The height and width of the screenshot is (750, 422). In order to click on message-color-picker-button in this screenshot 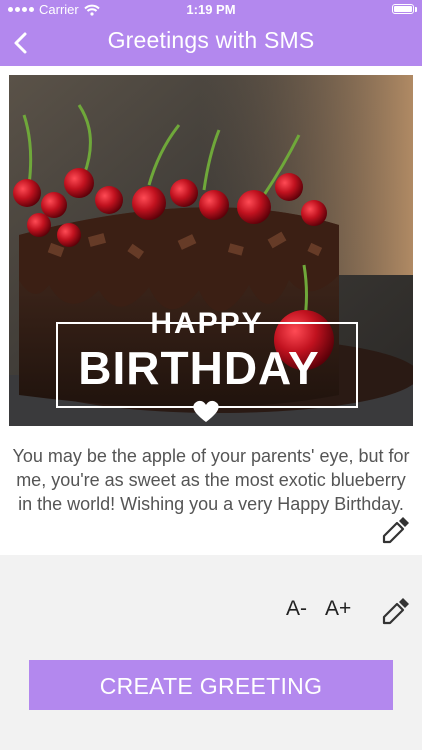, I will do `click(397, 531)`.